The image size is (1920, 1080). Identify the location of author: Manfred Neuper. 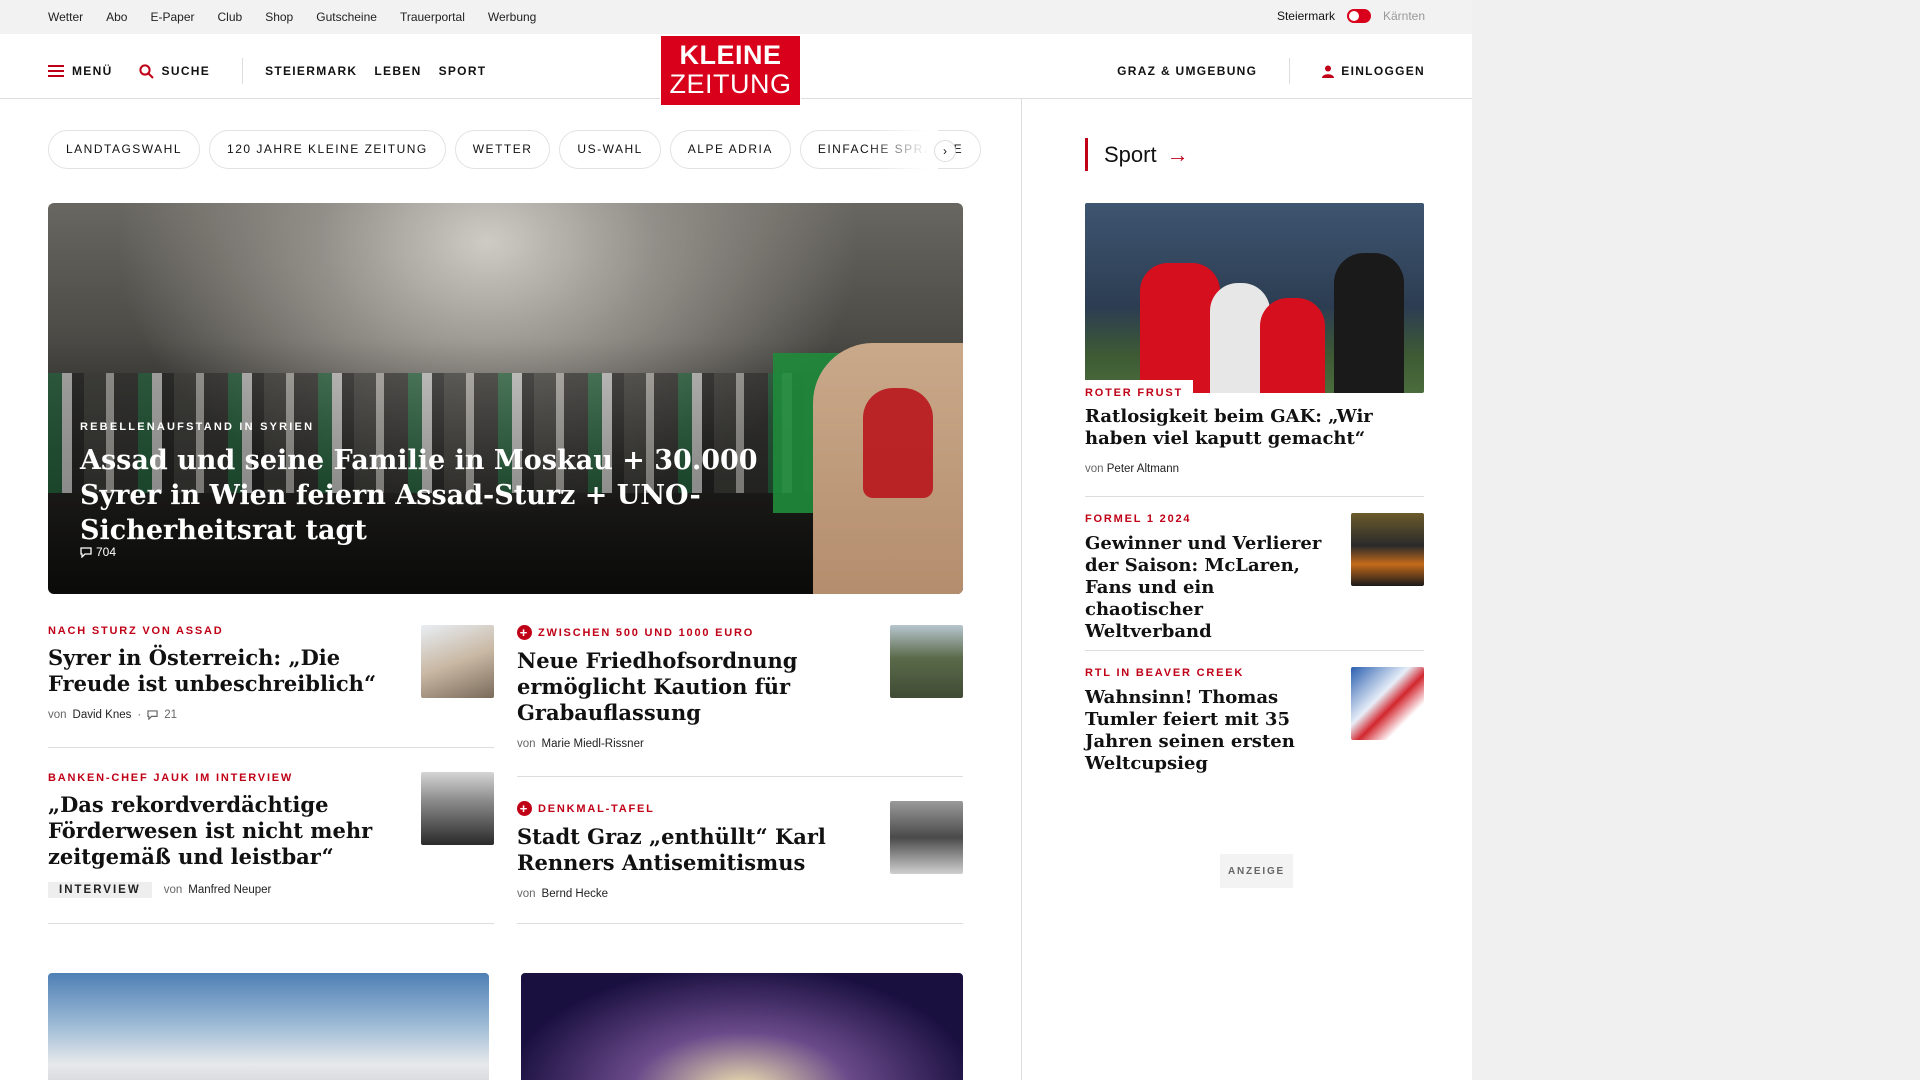
(229, 890).